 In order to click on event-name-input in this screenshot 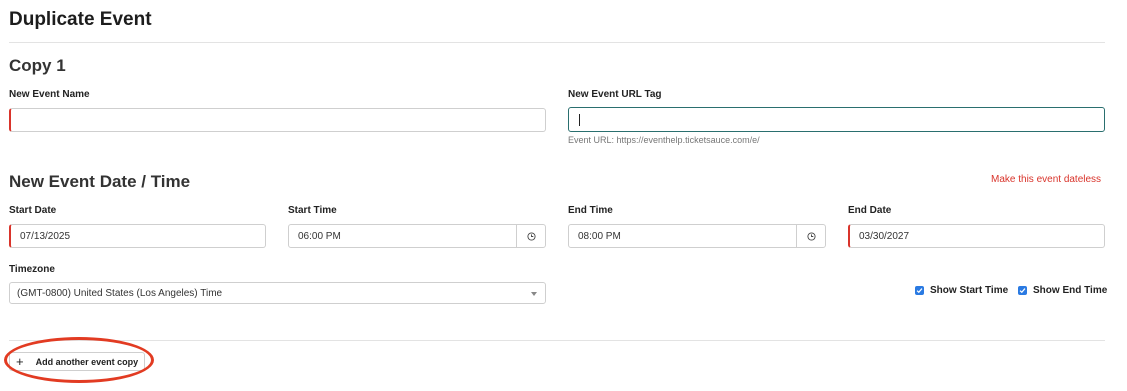, I will do `click(277, 120)`.